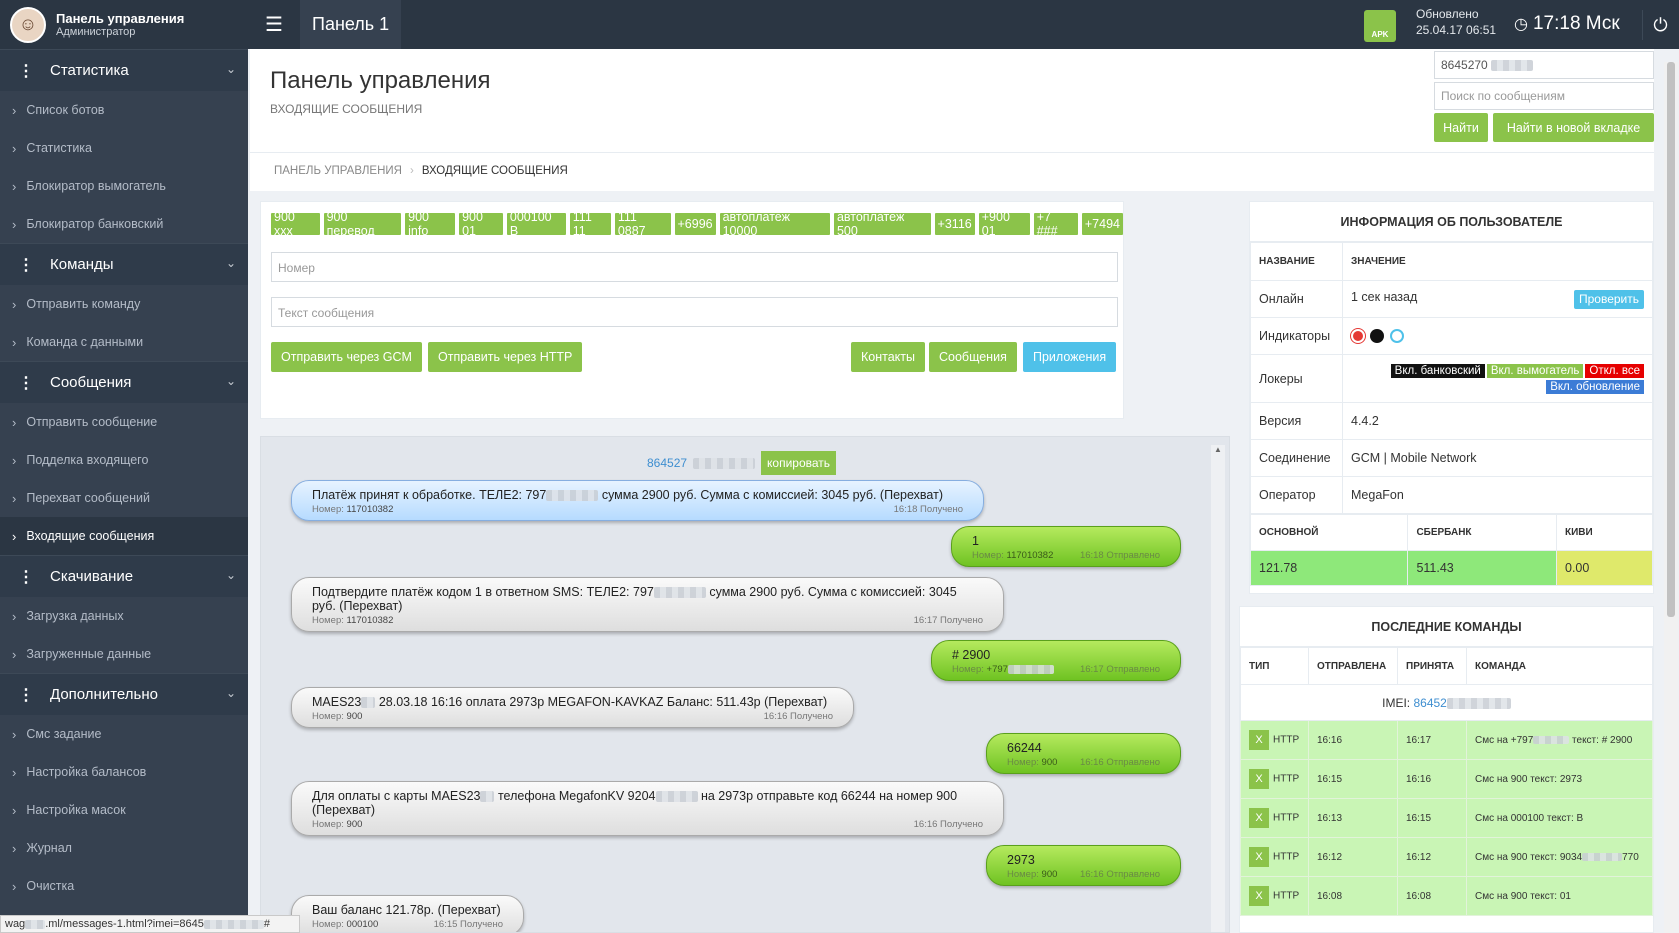 The image size is (1679, 933). Describe the element at coordinates (1004, 224) in the screenshot. I see `template-button: +900 01` at that location.